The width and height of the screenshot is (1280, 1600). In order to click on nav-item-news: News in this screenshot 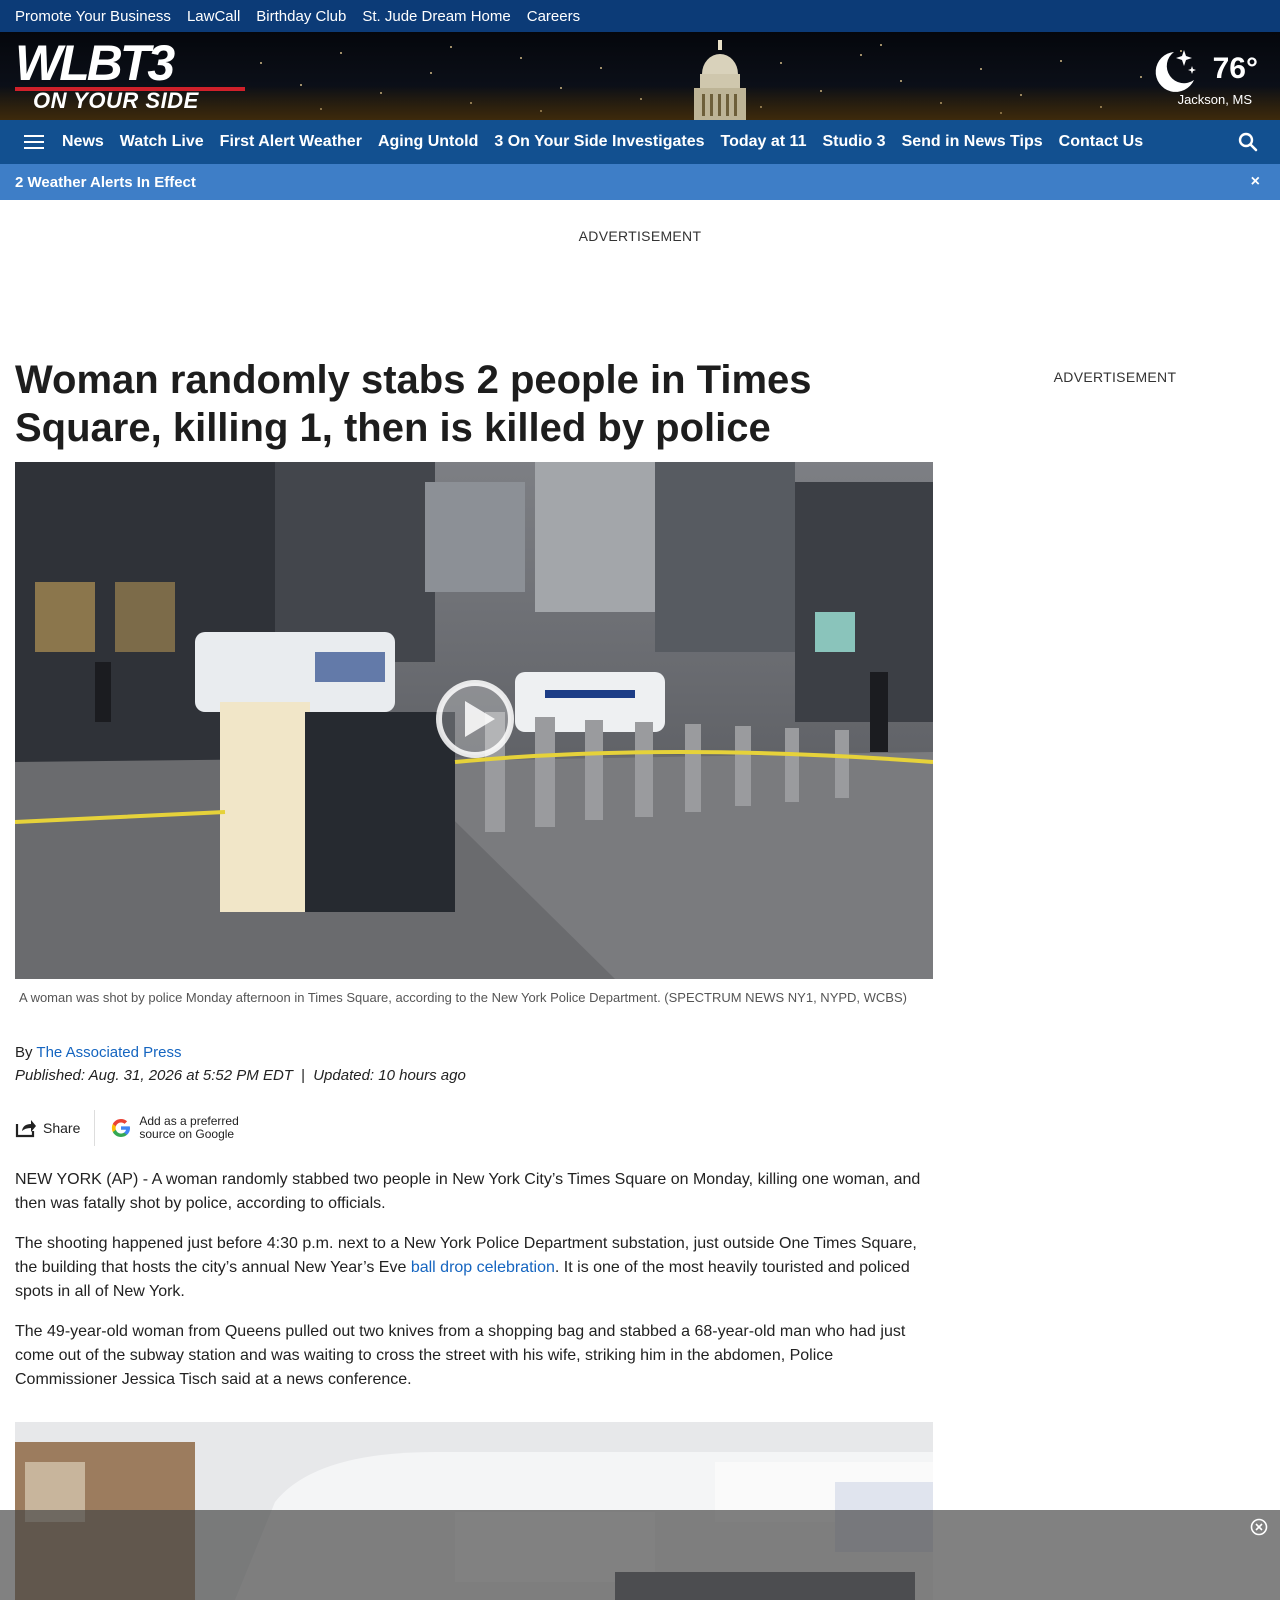, I will do `click(83, 142)`.